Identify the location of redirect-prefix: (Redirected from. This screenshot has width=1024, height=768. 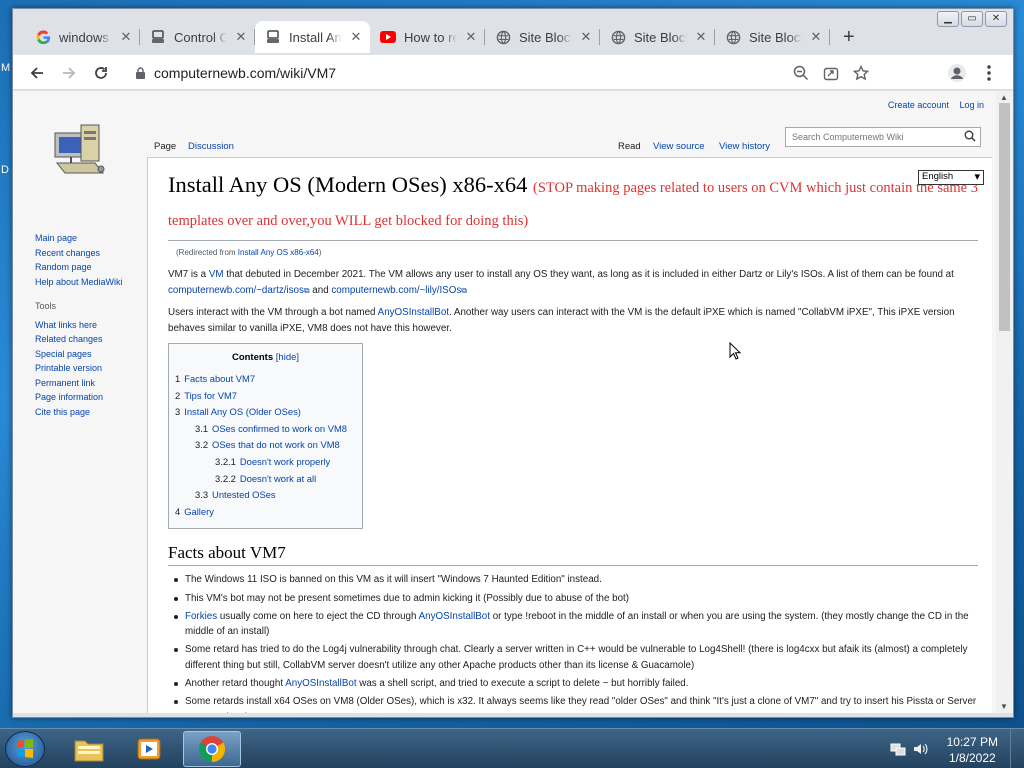
(207, 252).